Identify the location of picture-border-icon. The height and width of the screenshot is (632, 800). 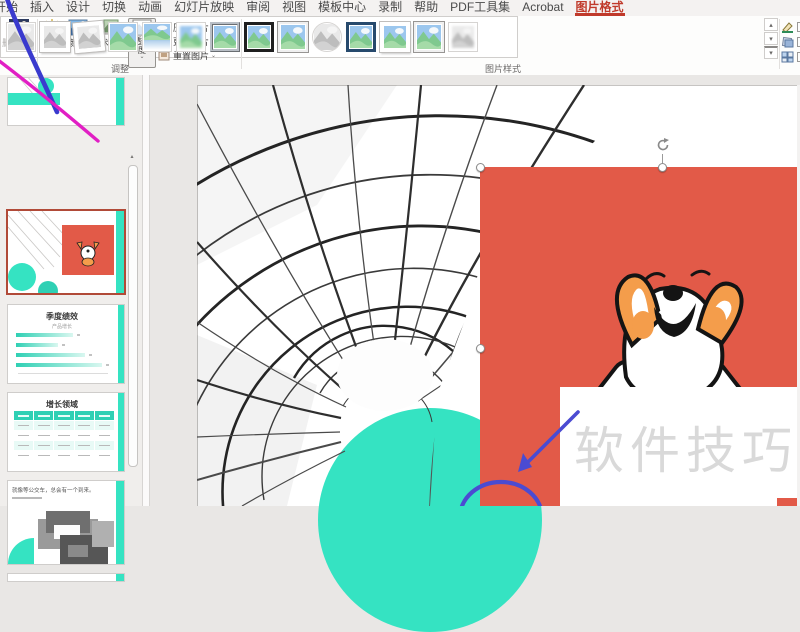
(787, 27).